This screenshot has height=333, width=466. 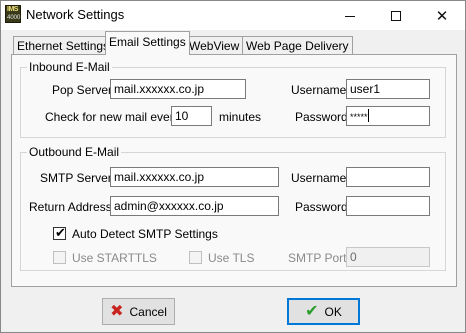 I want to click on inbound-email-legend: Inbound E-Mail, so click(x=69, y=67).